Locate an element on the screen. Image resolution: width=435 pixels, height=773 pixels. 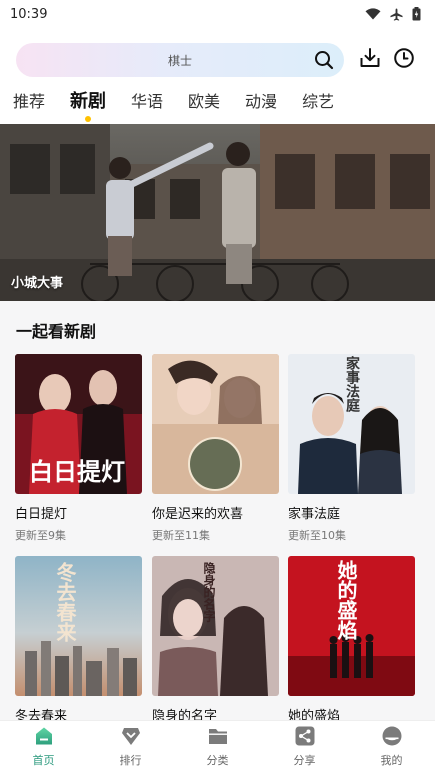
history-icon is located at coordinates (404, 60).